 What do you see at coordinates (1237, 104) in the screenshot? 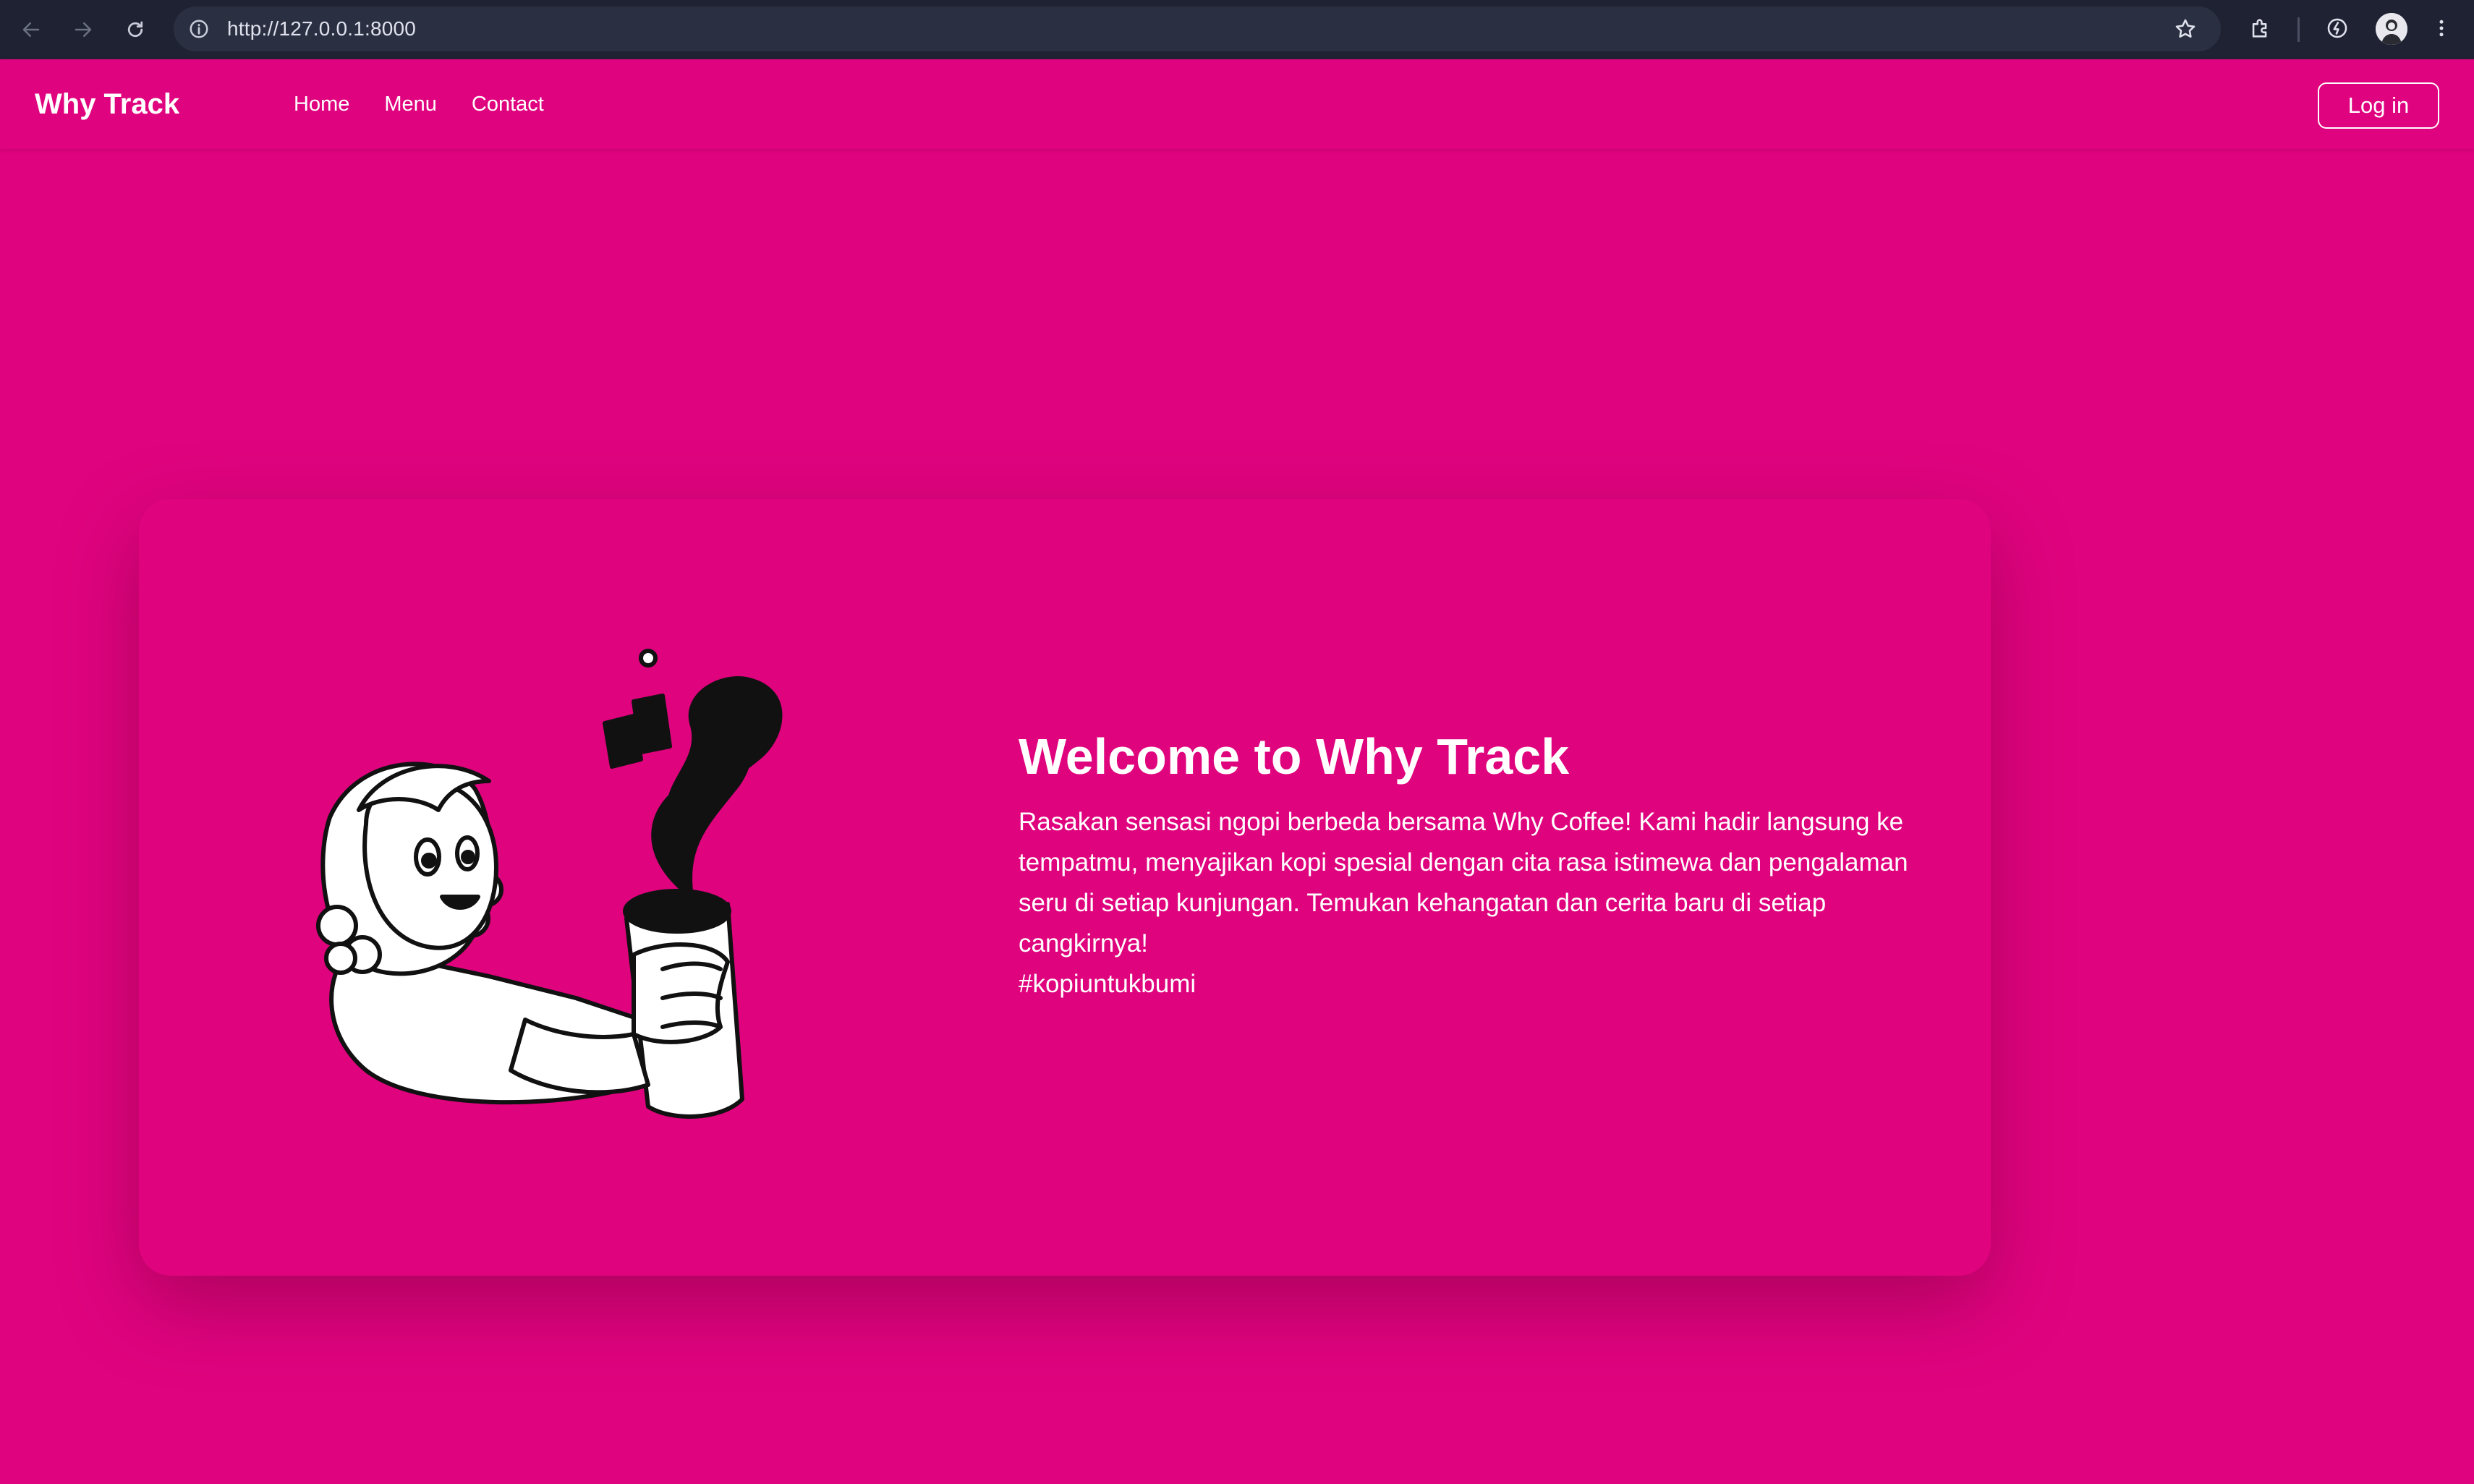
I see `site-header: Why Track Home Menu Contact Log in` at bounding box center [1237, 104].